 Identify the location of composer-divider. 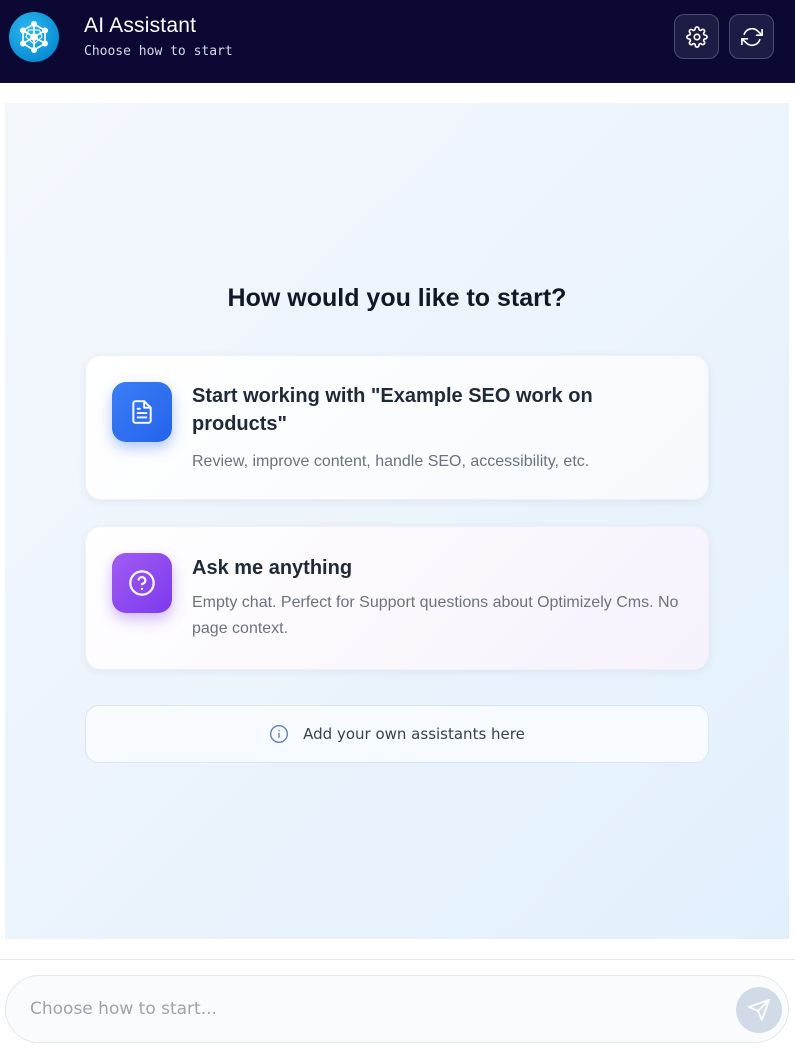
(397, 959).